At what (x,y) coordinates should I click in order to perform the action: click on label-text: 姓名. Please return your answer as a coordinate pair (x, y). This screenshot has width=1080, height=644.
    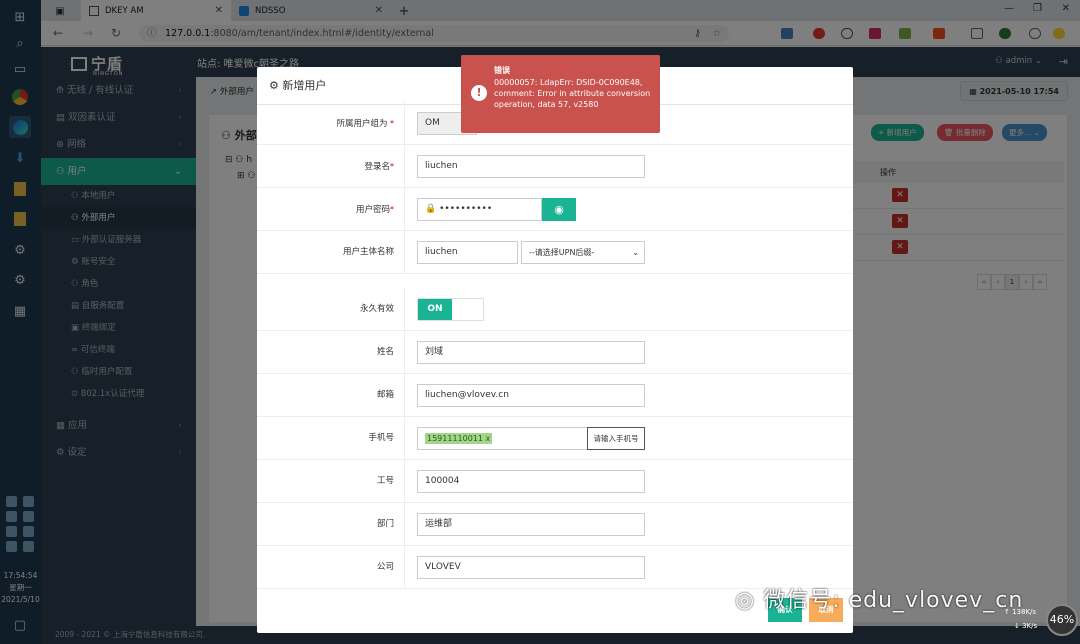
    Looking at the image, I should click on (385, 352).